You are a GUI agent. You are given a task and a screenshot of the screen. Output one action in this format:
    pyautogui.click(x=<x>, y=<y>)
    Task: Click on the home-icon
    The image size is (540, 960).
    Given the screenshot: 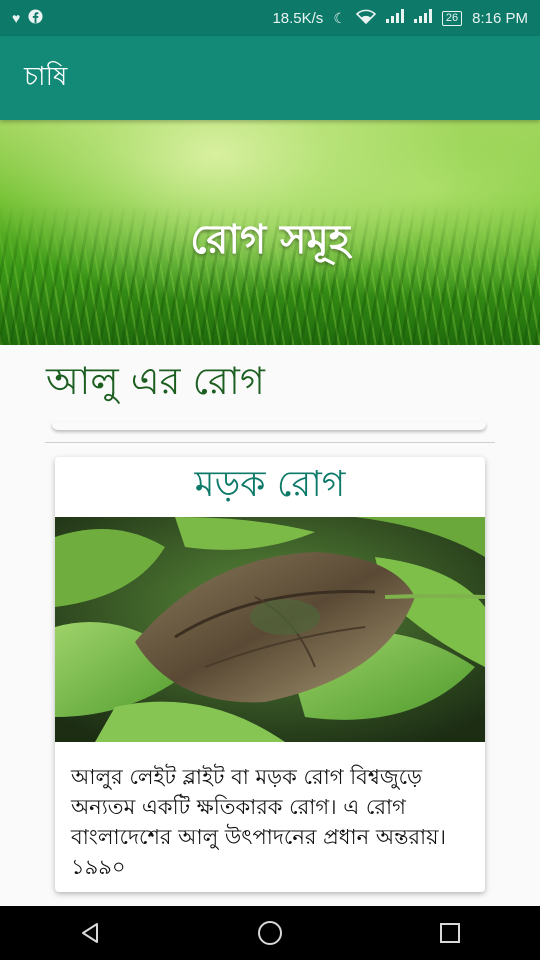 What is the action you would take?
    pyautogui.click(x=270, y=933)
    